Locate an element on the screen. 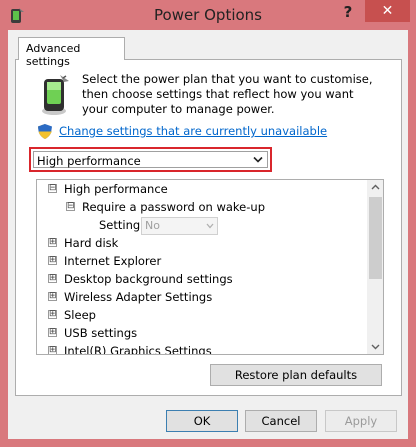 This screenshot has width=416, height=447. power-plan-dropdown: High performance is located at coordinates (150, 159).